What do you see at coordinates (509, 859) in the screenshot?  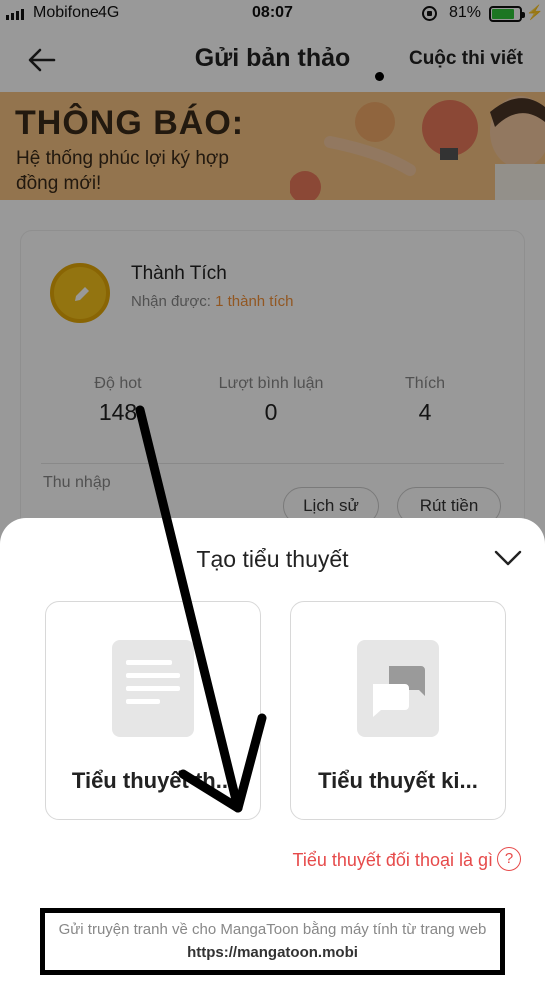 I see `question-icon: ?` at bounding box center [509, 859].